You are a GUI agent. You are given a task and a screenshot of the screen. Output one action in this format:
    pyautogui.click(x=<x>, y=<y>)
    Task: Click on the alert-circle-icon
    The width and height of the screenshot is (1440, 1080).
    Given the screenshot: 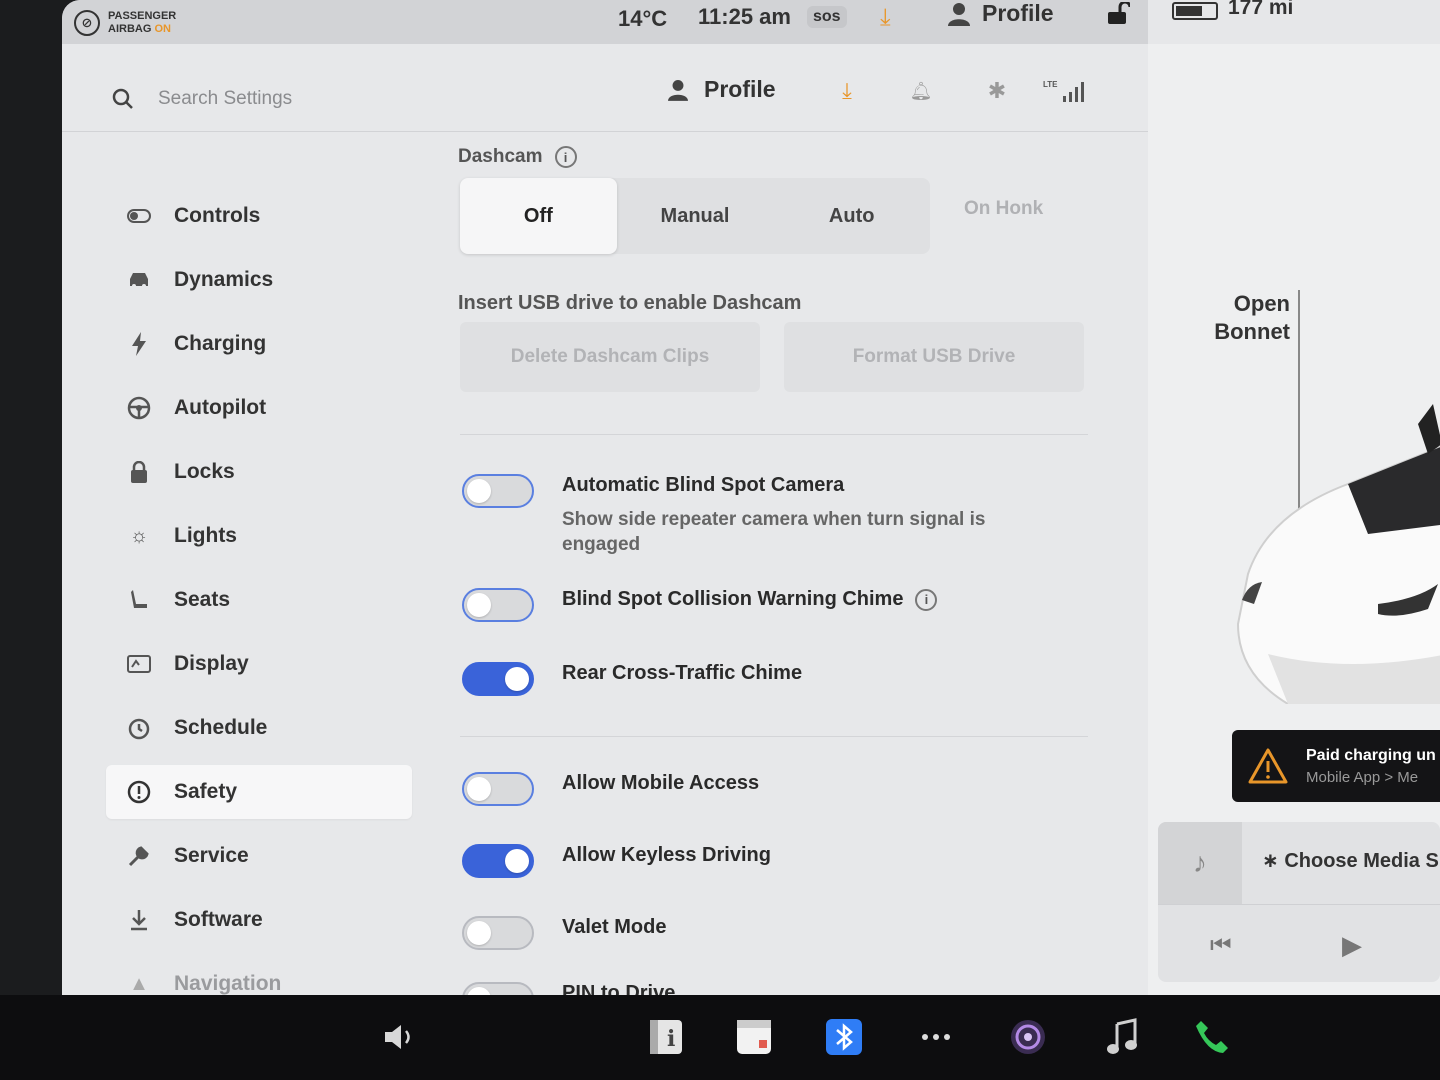 What is the action you would take?
    pyautogui.click(x=139, y=792)
    